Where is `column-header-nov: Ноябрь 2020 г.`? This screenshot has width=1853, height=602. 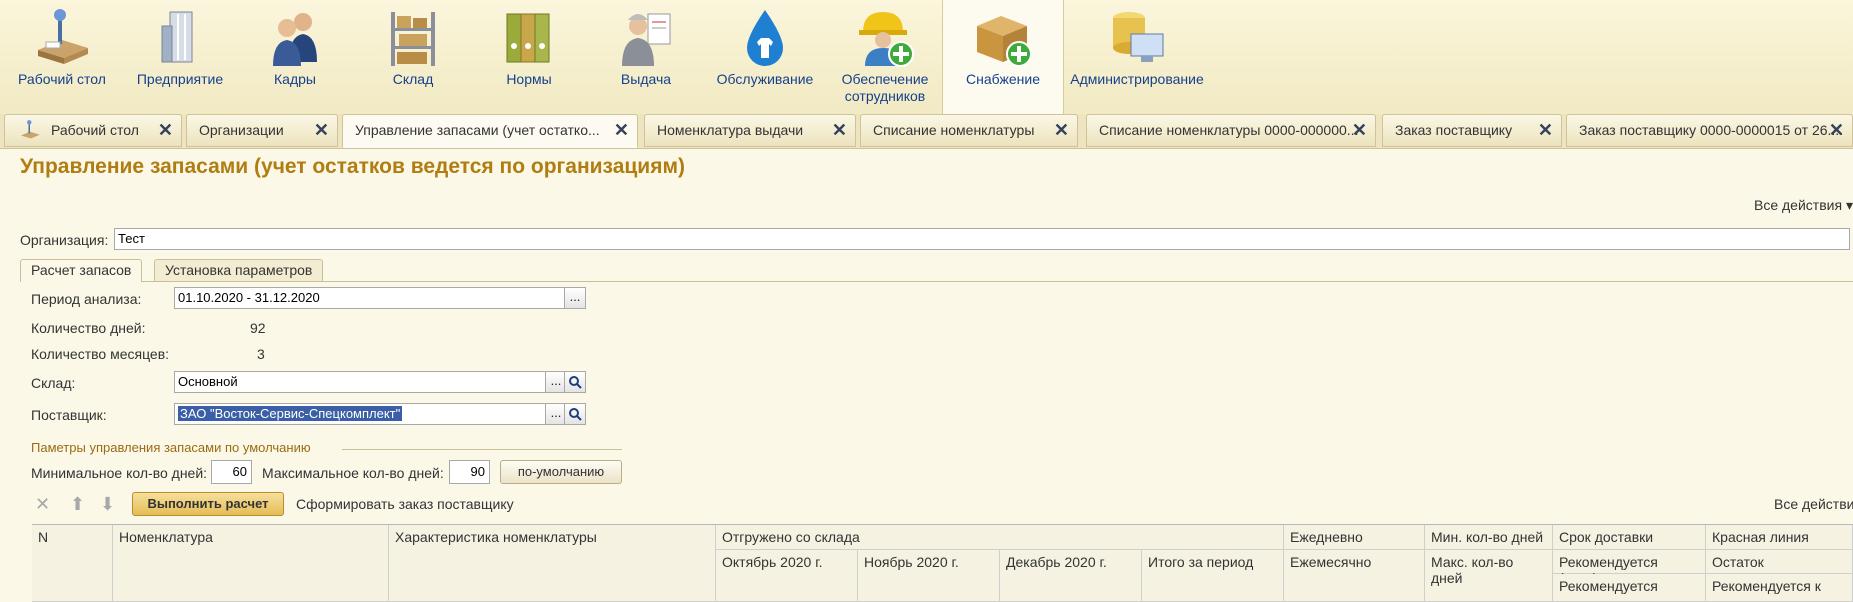
column-header-nov: Ноябрь 2020 г. is located at coordinates (929, 576).